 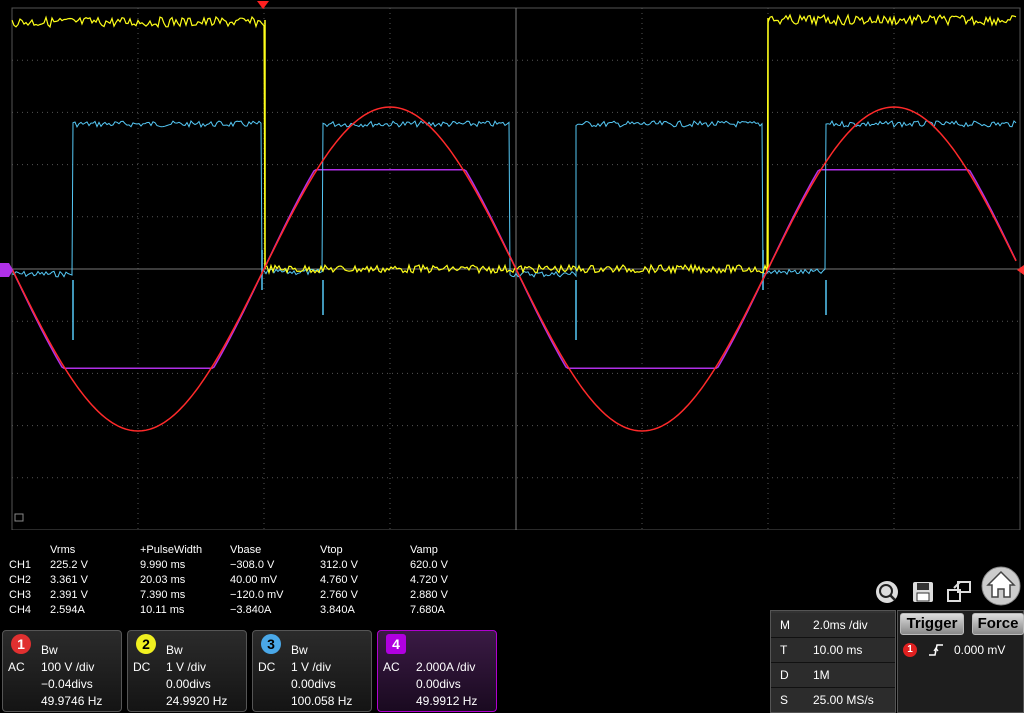 I want to click on meas-header-vtop: Vtop, so click(x=331, y=550).